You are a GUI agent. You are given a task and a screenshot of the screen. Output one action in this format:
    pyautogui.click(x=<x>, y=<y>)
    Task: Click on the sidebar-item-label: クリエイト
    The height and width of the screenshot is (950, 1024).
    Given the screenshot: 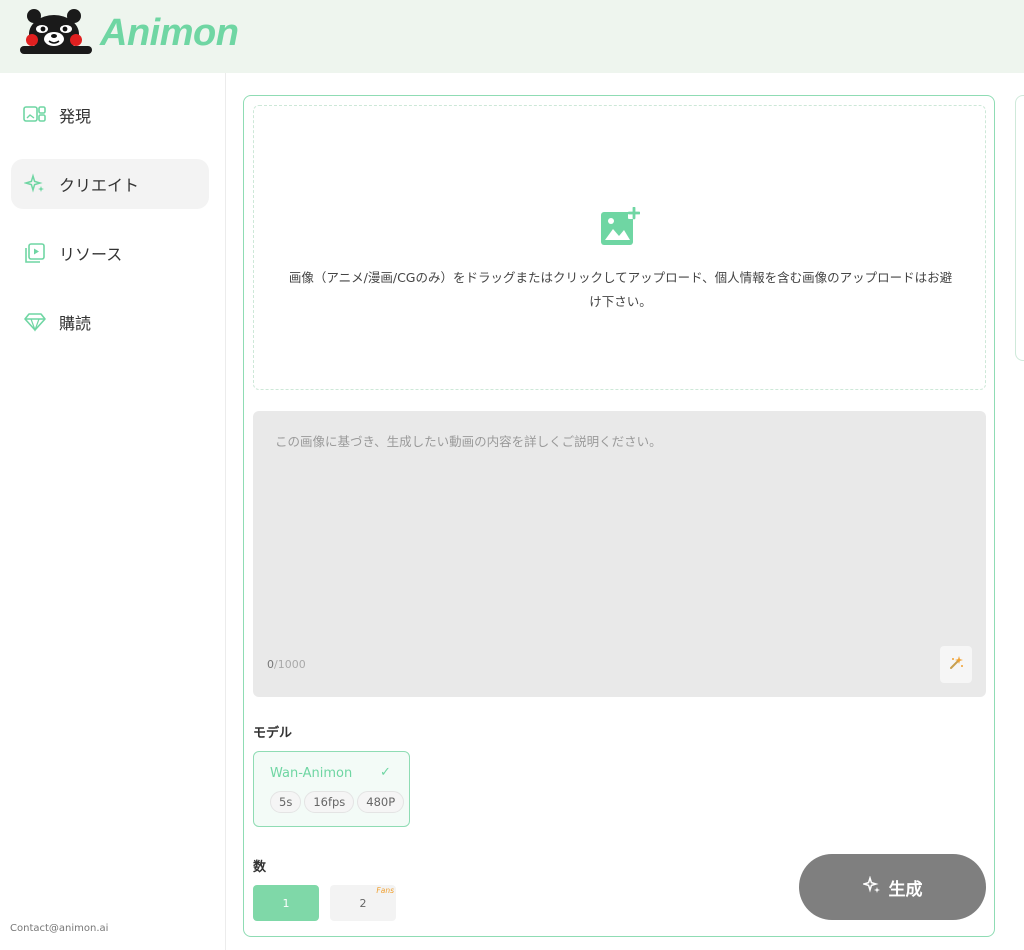 What is the action you would take?
    pyautogui.click(x=99, y=185)
    